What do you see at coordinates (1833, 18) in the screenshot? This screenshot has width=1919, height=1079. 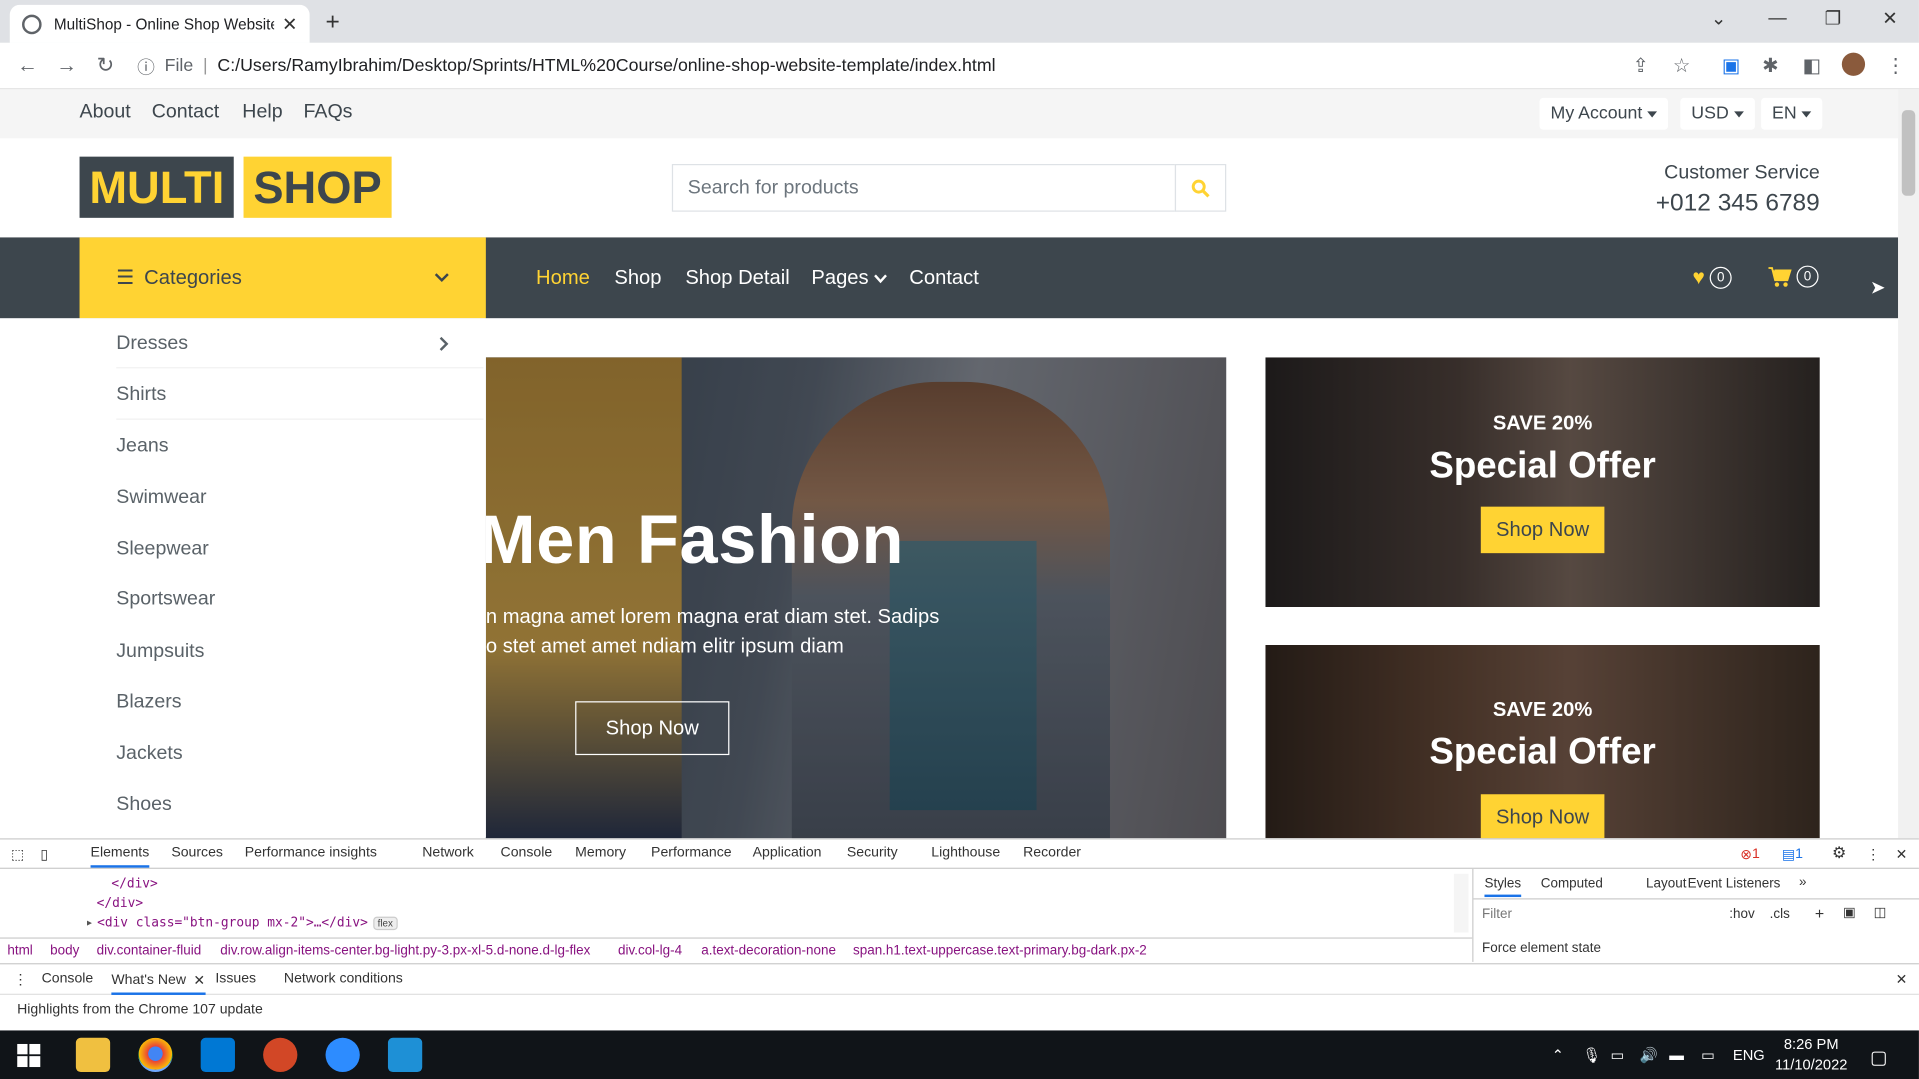 I see `restore-button: ❐` at bounding box center [1833, 18].